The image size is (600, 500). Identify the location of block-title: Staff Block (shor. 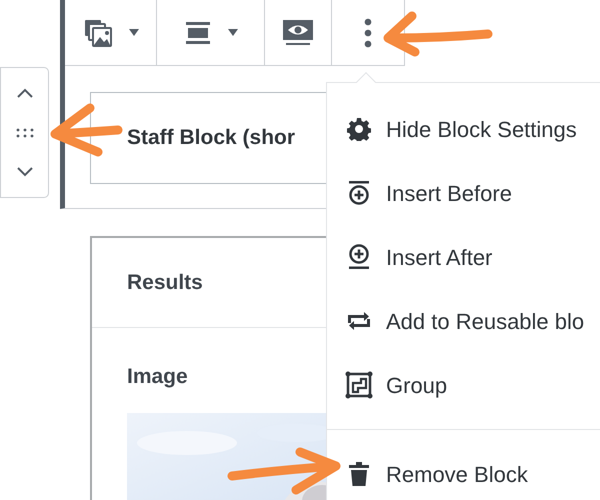
(211, 138).